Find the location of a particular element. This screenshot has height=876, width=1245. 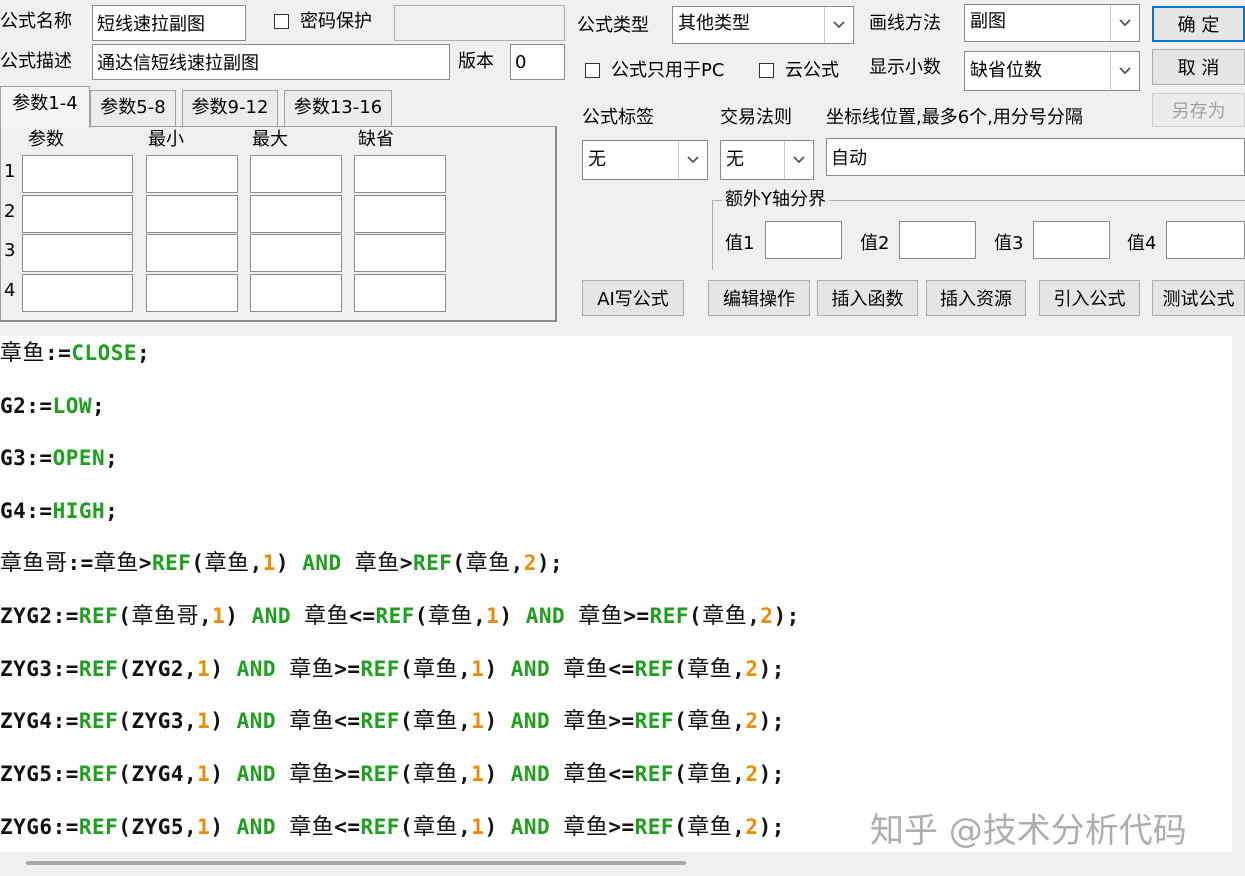

ok-button: 确 定 is located at coordinates (1198, 24).